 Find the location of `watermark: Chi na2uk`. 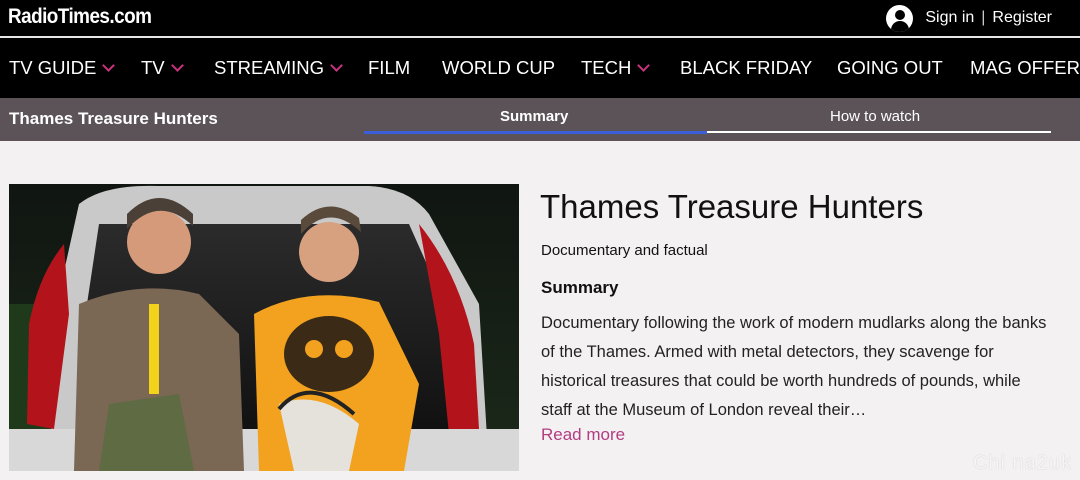

watermark: Chi na2uk is located at coordinates (1022, 463).